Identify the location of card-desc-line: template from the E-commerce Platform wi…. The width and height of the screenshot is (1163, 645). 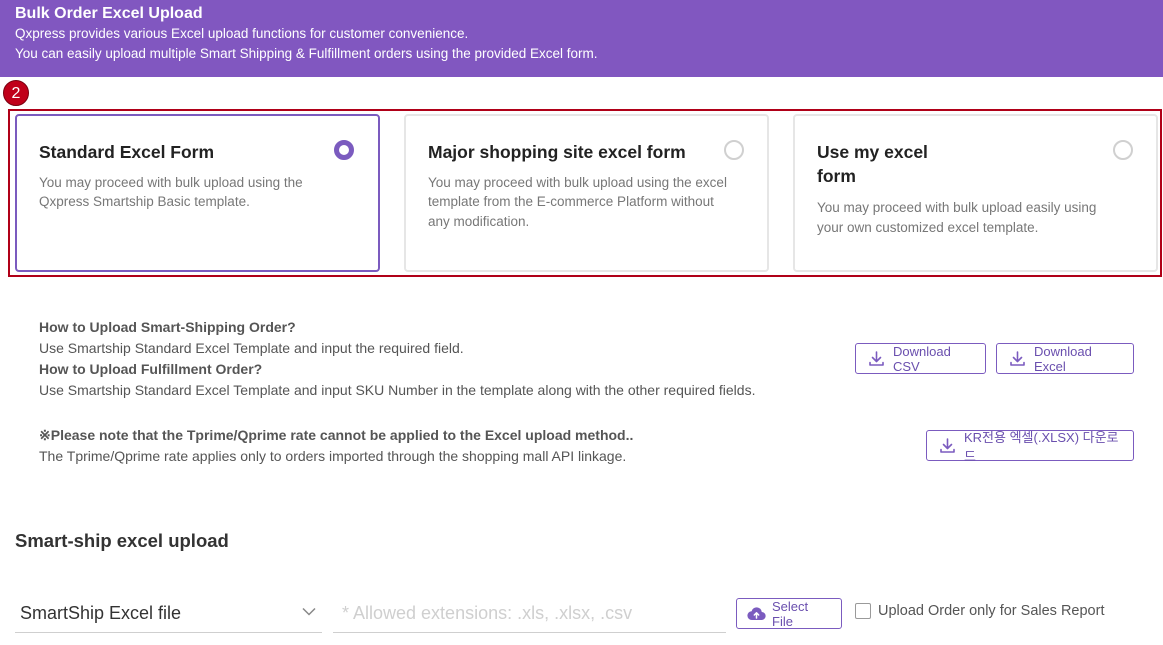
(571, 201).